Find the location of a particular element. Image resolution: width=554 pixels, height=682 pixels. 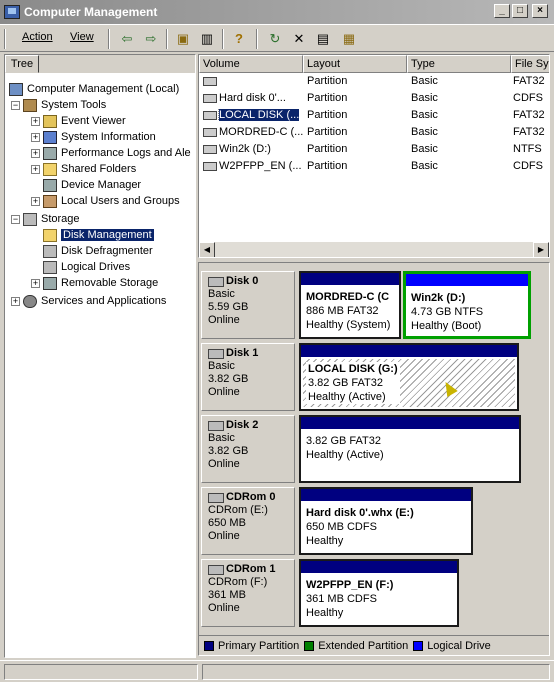

status-pane-left is located at coordinates (101, 672).